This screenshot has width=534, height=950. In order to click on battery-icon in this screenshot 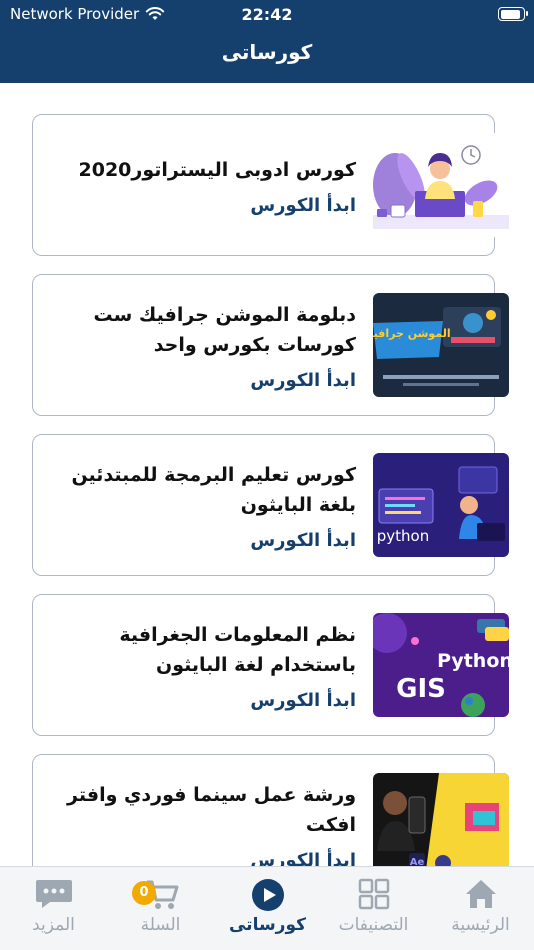, I will do `click(513, 14)`.